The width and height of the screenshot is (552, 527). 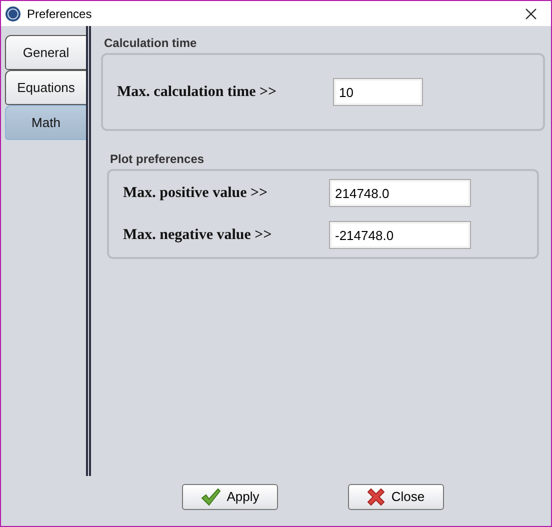 I want to click on checkmark-icon, so click(x=210, y=497).